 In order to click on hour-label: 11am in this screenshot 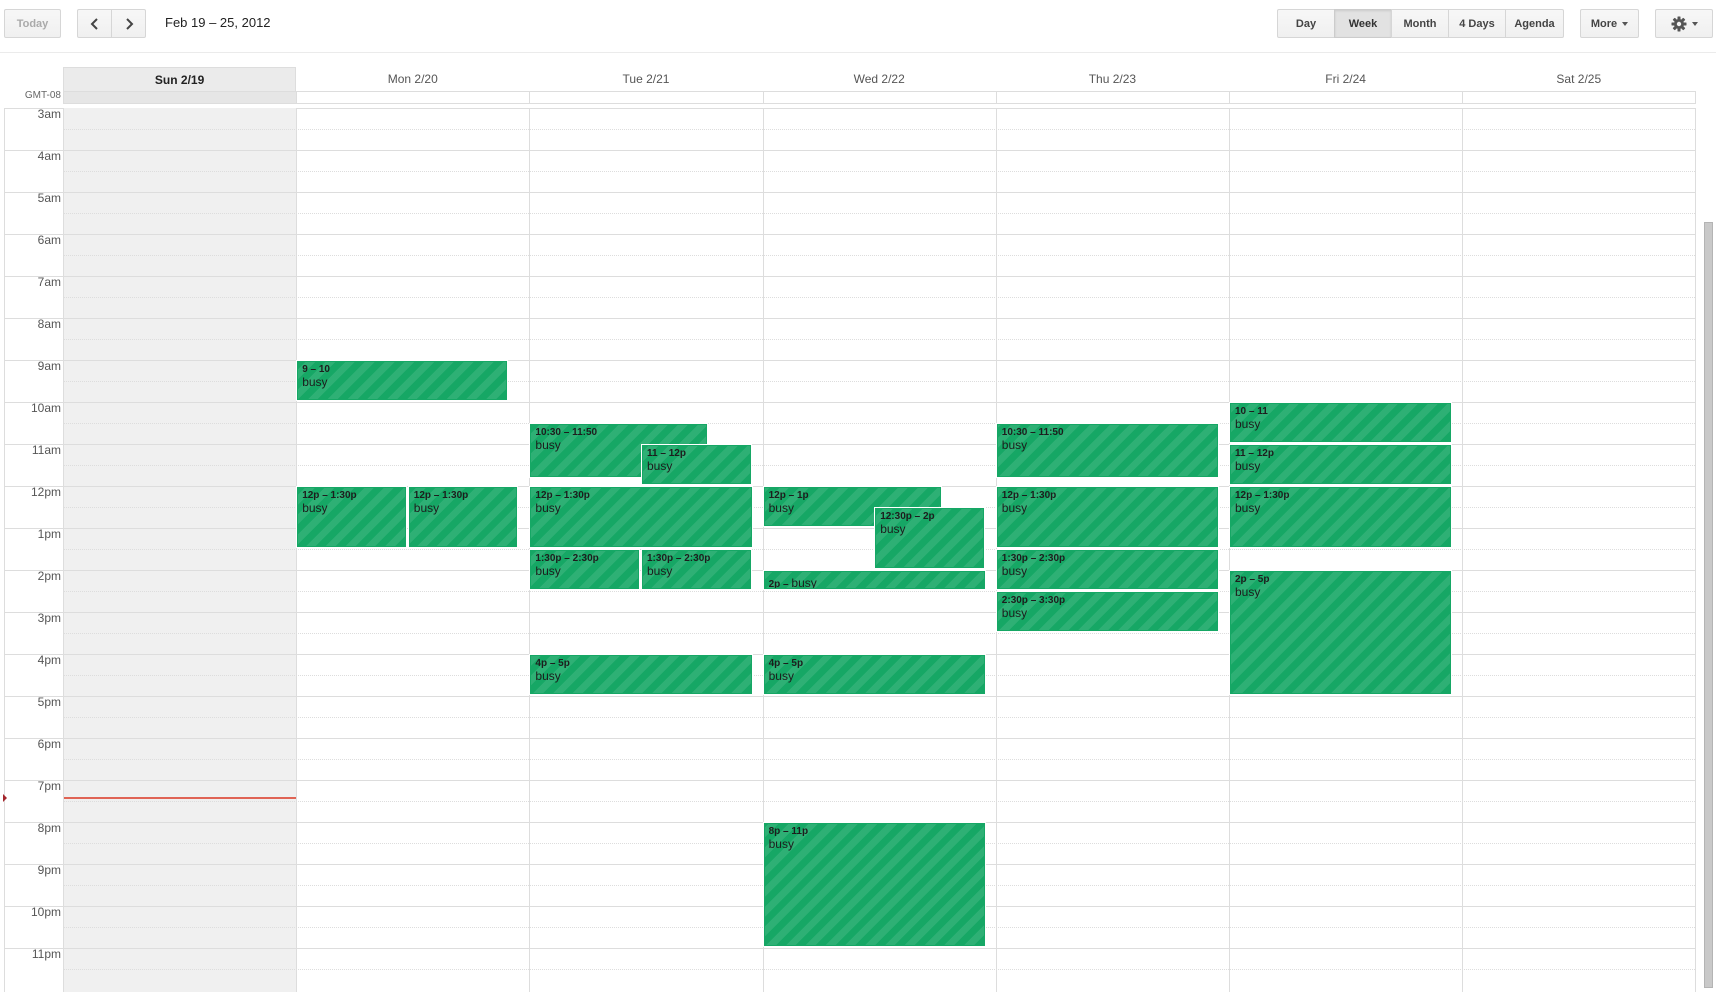, I will do `click(46, 450)`.